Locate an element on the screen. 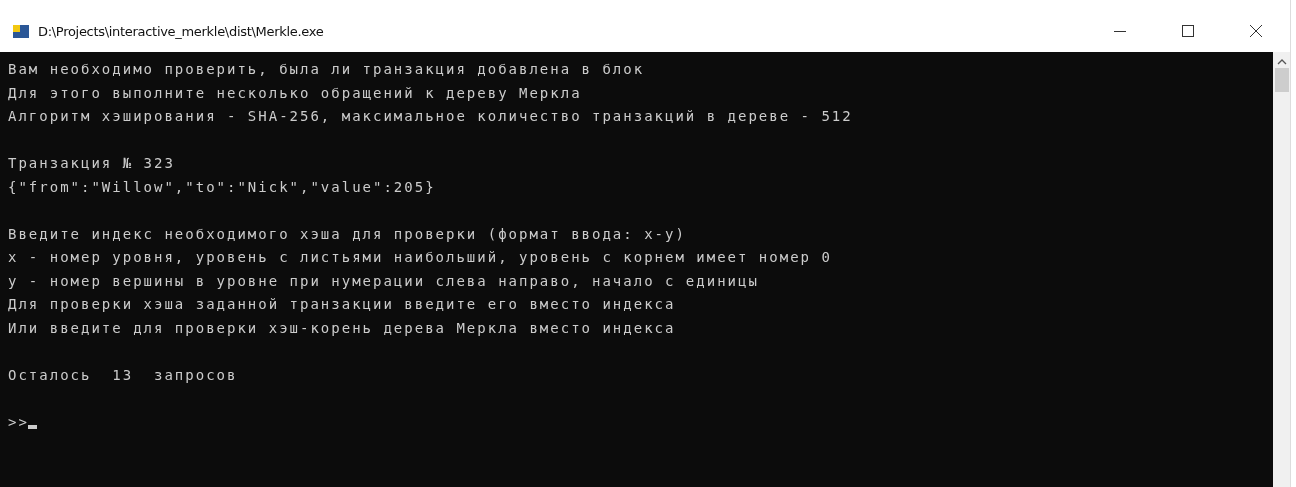 The image size is (1296, 487). console-line: Введите индекс необходимого хэша для проверки (формат ввода: x-y) is located at coordinates (347, 234).